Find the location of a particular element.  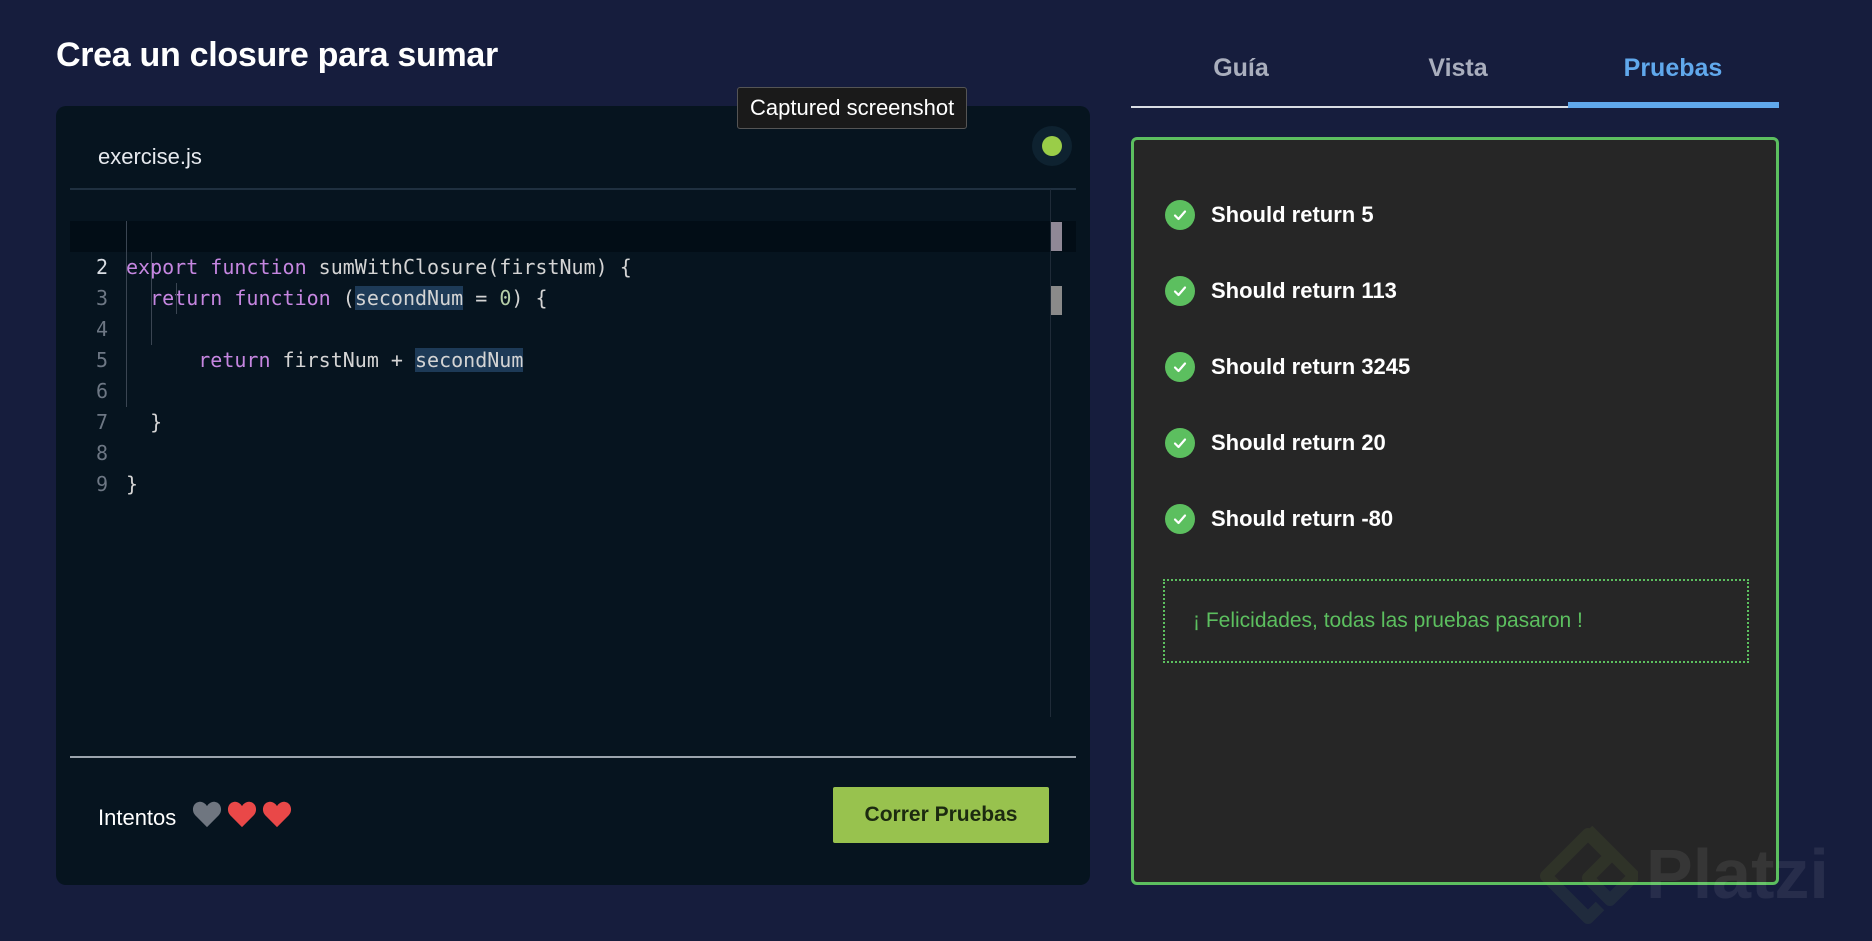

tab-vista: Vista is located at coordinates (1458, 77).